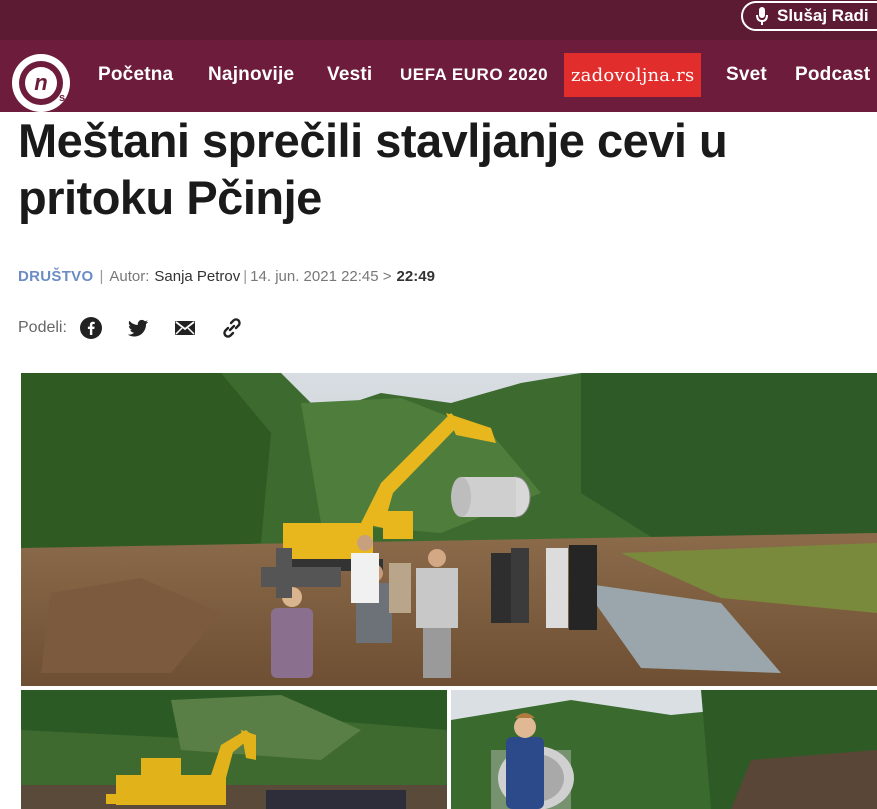 Image resolution: width=877 pixels, height=809 pixels. I want to click on article-photo-child, so click(664, 749).